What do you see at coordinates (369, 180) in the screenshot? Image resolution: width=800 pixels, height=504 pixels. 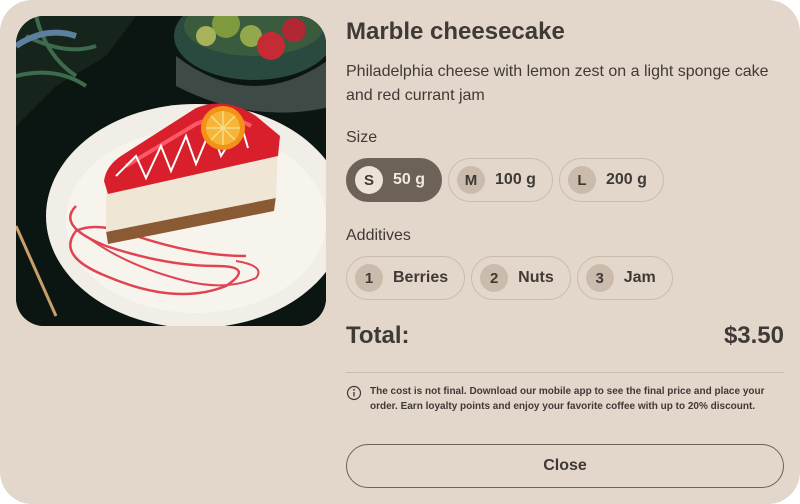 I see `size-badge-s: S` at bounding box center [369, 180].